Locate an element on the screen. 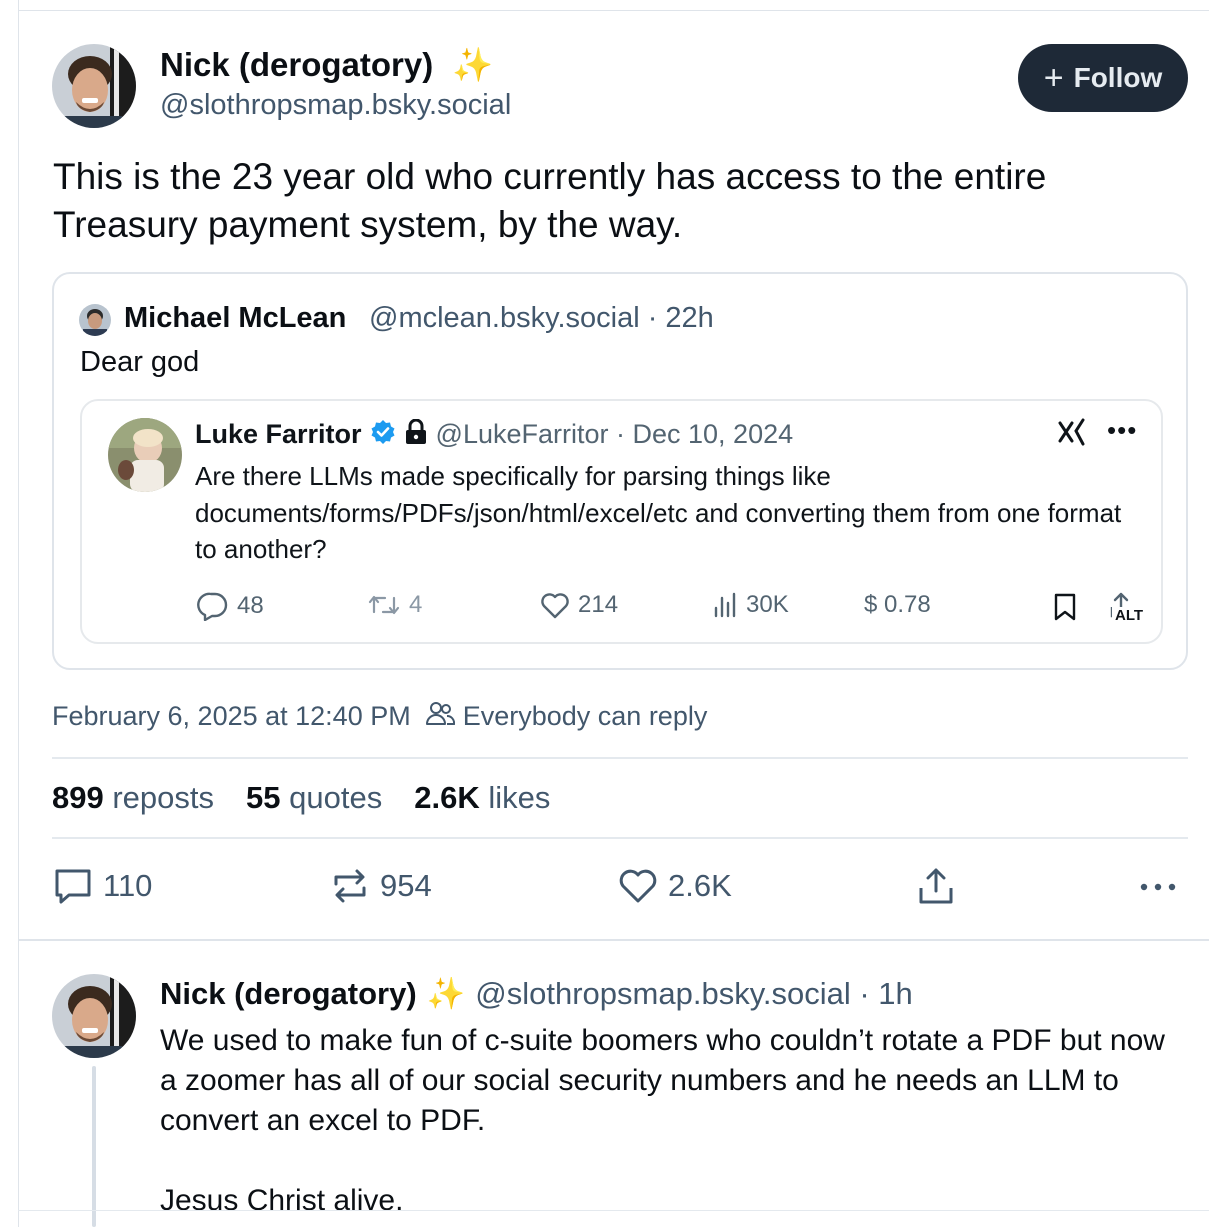  follow-button: + Follow is located at coordinates (1103, 78).